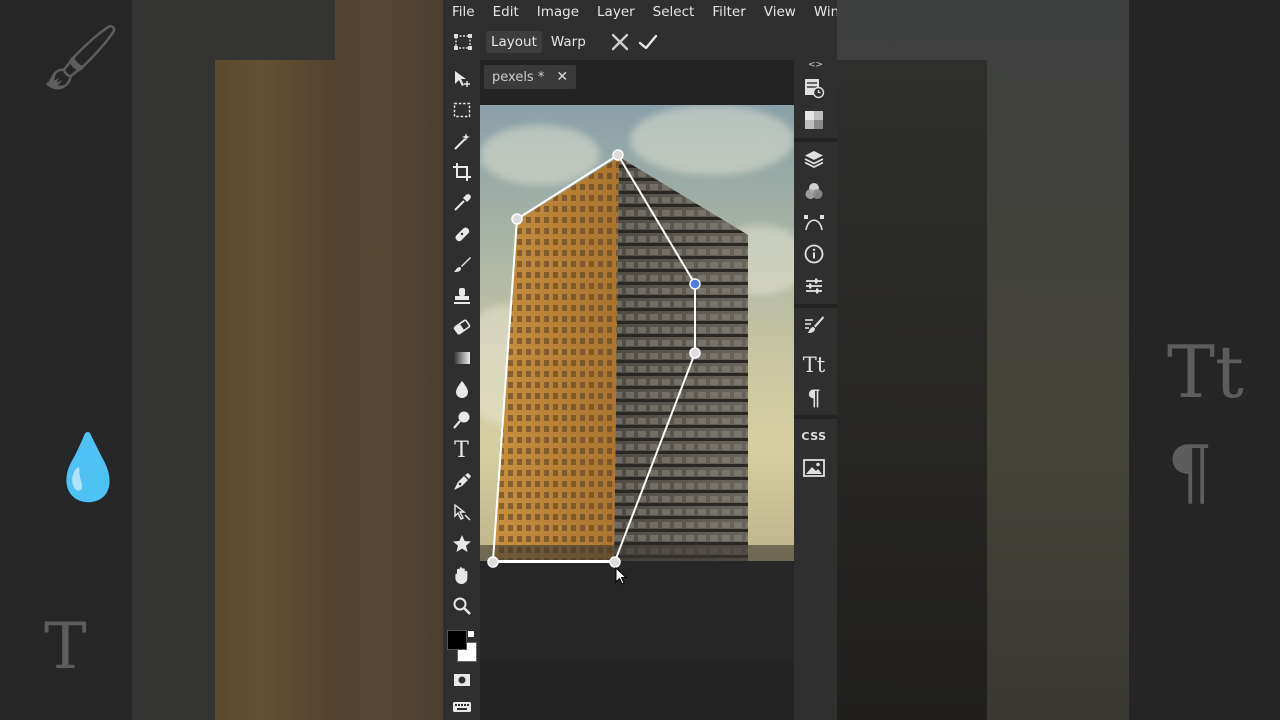  What do you see at coordinates (461, 512) in the screenshot?
I see `path-select-icon` at bounding box center [461, 512].